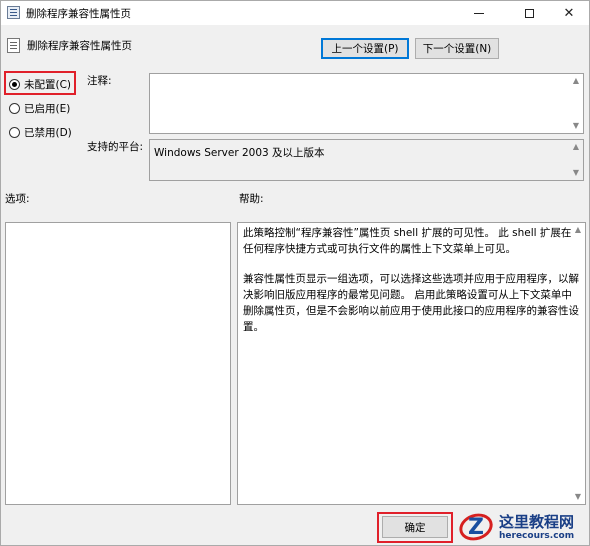  I want to click on watermark-url: herecours.com, so click(537, 535).